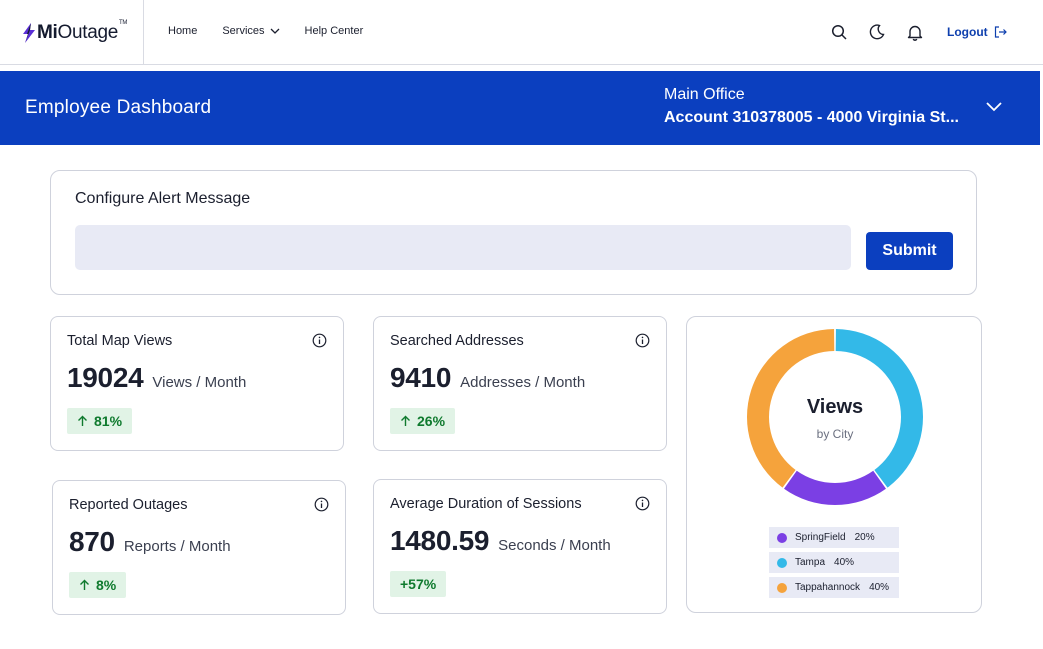  What do you see at coordinates (177, 546) in the screenshot?
I see `stat-unit: Reports / Month` at bounding box center [177, 546].